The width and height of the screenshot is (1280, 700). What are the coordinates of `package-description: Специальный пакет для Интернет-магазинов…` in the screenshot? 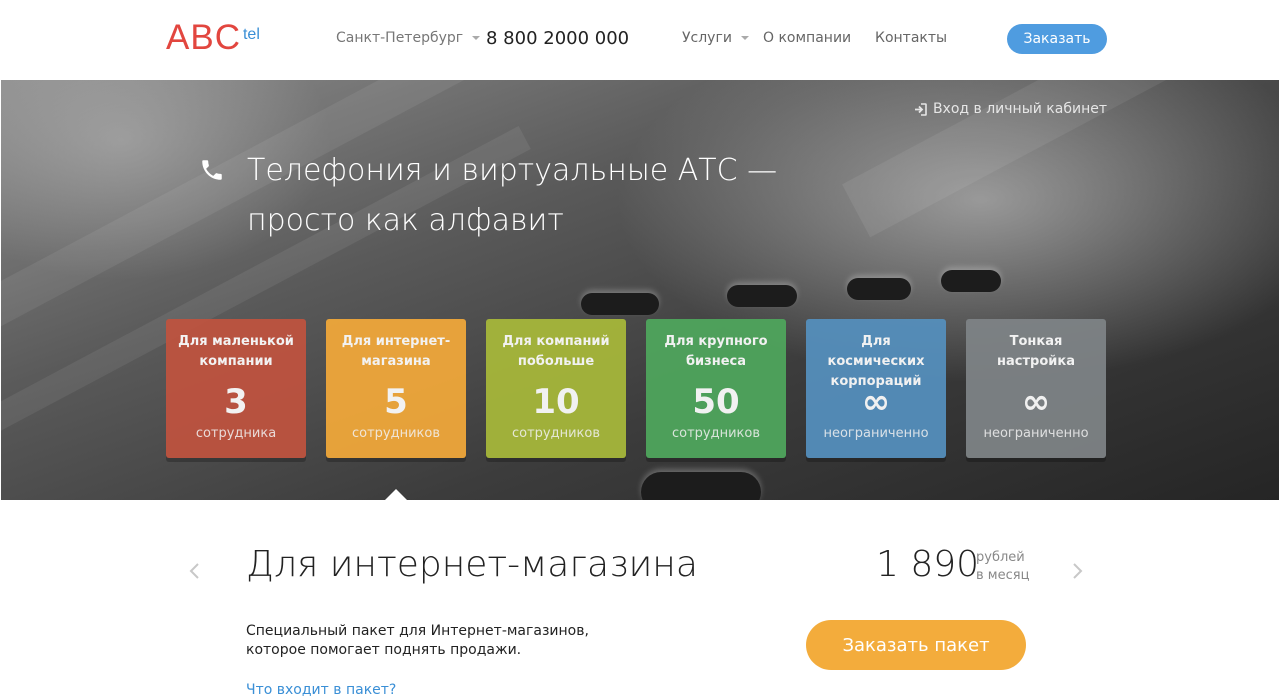 It's located at (426, 641).